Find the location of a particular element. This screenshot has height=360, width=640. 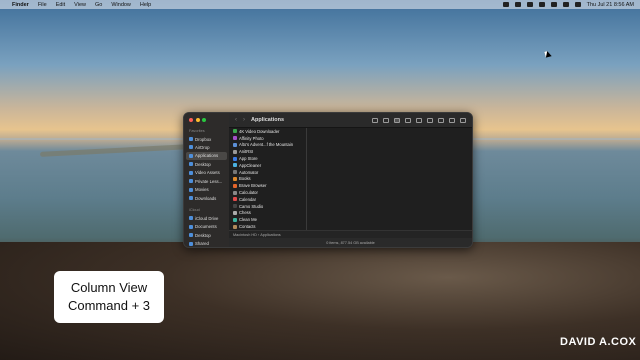

group-button is located at coordinates (419, 120).